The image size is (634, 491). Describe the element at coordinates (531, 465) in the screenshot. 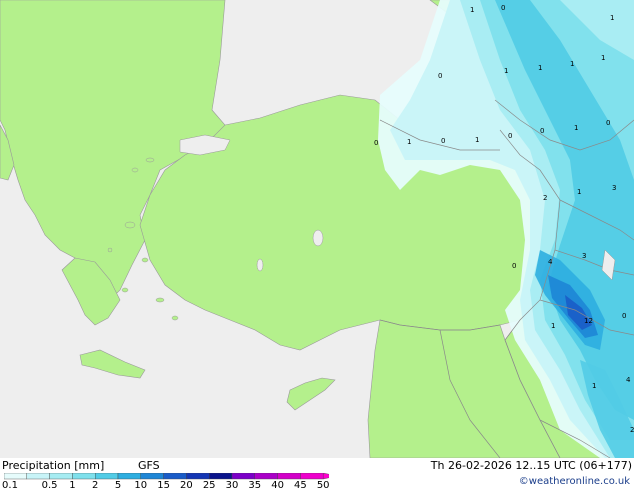

I see `valid-time: Th 26-02-2026 12..15 UTC (06+177)` at that location.